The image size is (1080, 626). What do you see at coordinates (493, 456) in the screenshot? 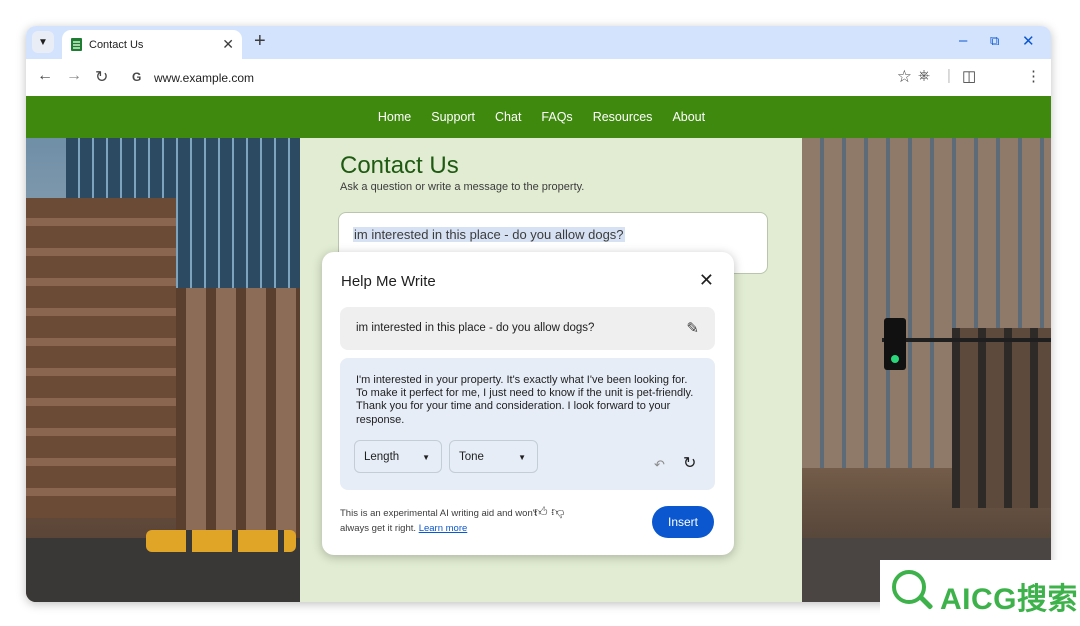
I see `tone-dropdown: Tone ▼` at bounding box center [493, 456].